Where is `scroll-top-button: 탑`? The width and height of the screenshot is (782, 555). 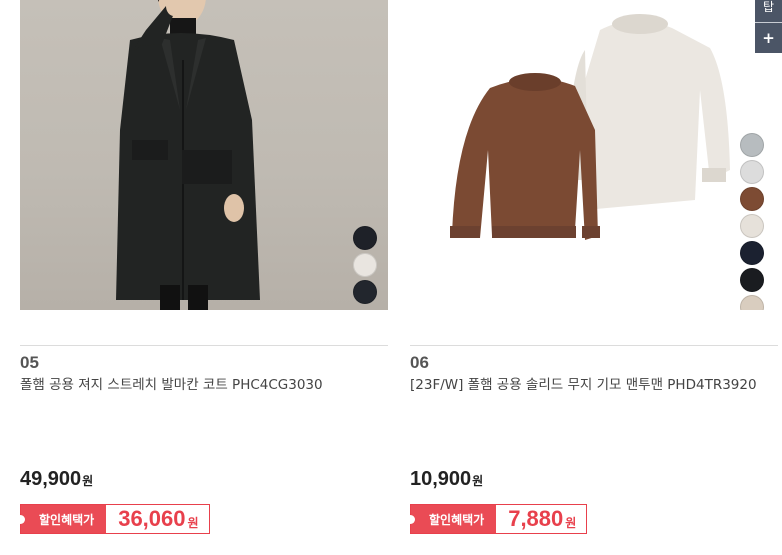 scroll-top-button: 탑 is located at coordinates (768, 11).